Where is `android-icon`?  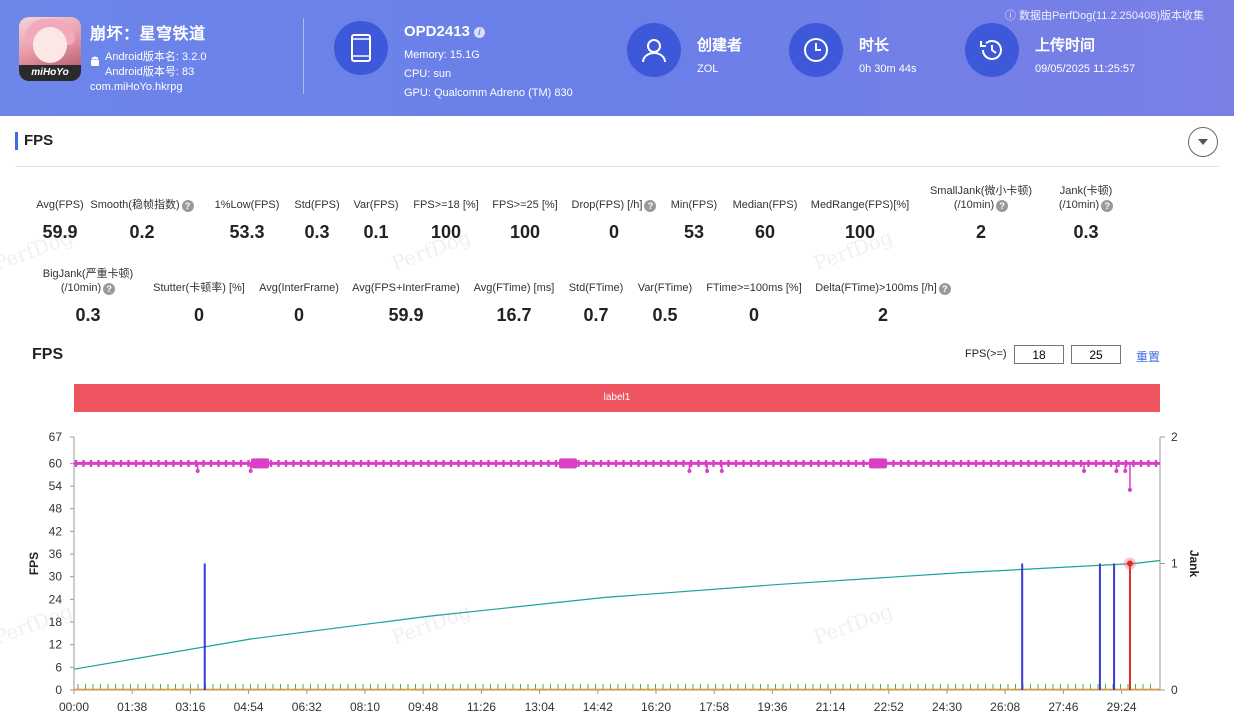
android-icon is located at coordinates (95, 61).